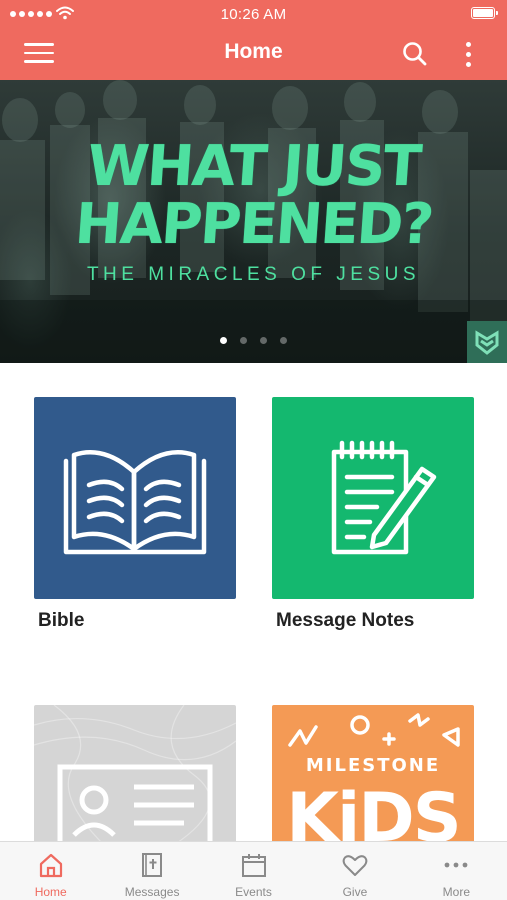 The image size is (507, 900). I want to click on connect-card-tile, so click(135, 775).